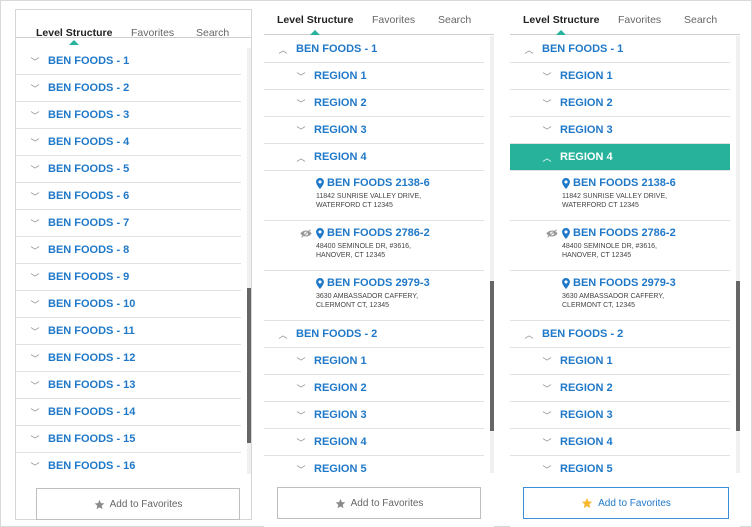 This screenshot has height=527, width=752. I want to click on region-name: REGION 3, so click(340, 130).